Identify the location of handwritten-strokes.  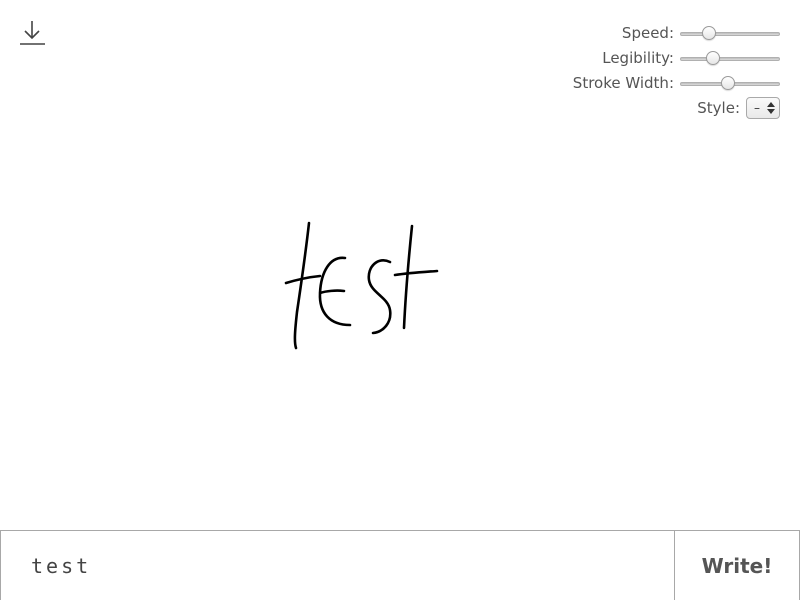
(361, 285).